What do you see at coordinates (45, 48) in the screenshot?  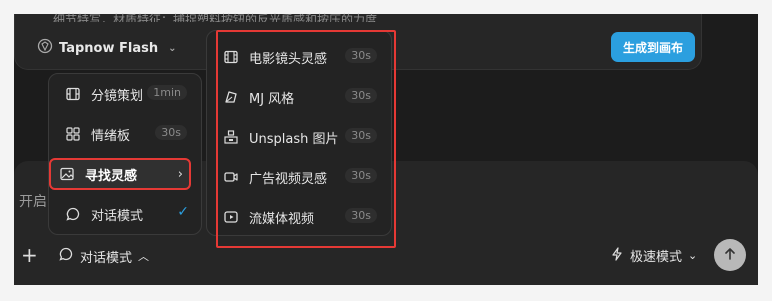 I see `model-logo-icon` at bounding box center [45, 48].